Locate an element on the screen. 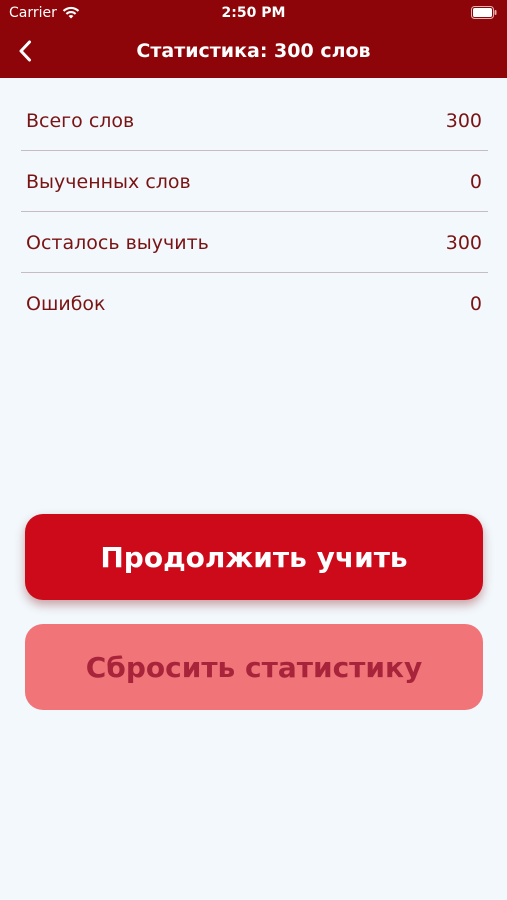 The height and width of the screenshot is (900, 507). stat-label: Ошибок is located at coordinates (66, 304).